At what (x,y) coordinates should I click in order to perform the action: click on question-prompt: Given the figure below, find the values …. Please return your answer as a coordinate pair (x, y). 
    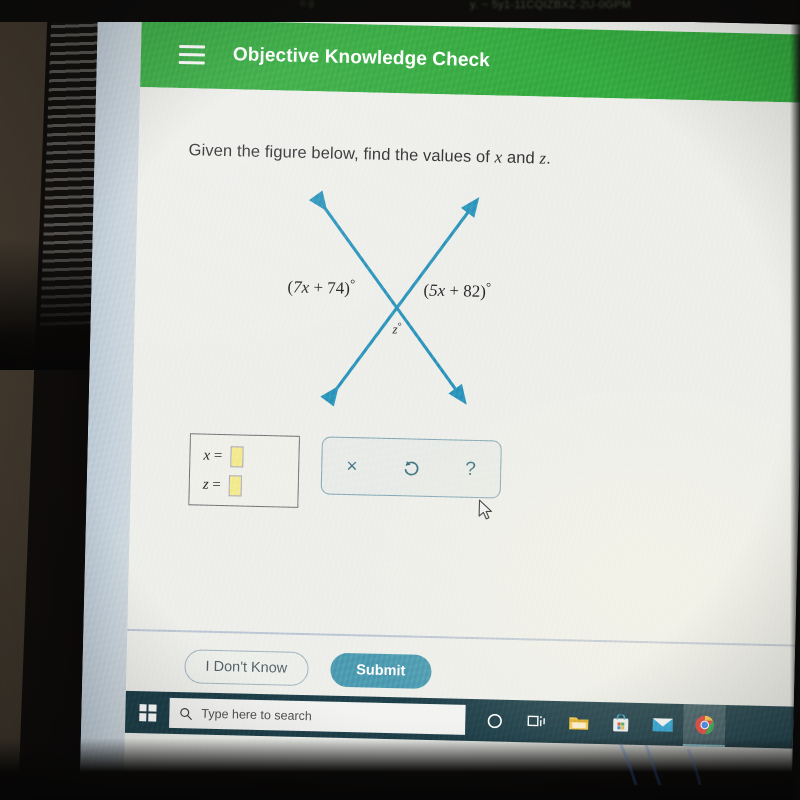
    Looking at the image, I should click on (369, 154).